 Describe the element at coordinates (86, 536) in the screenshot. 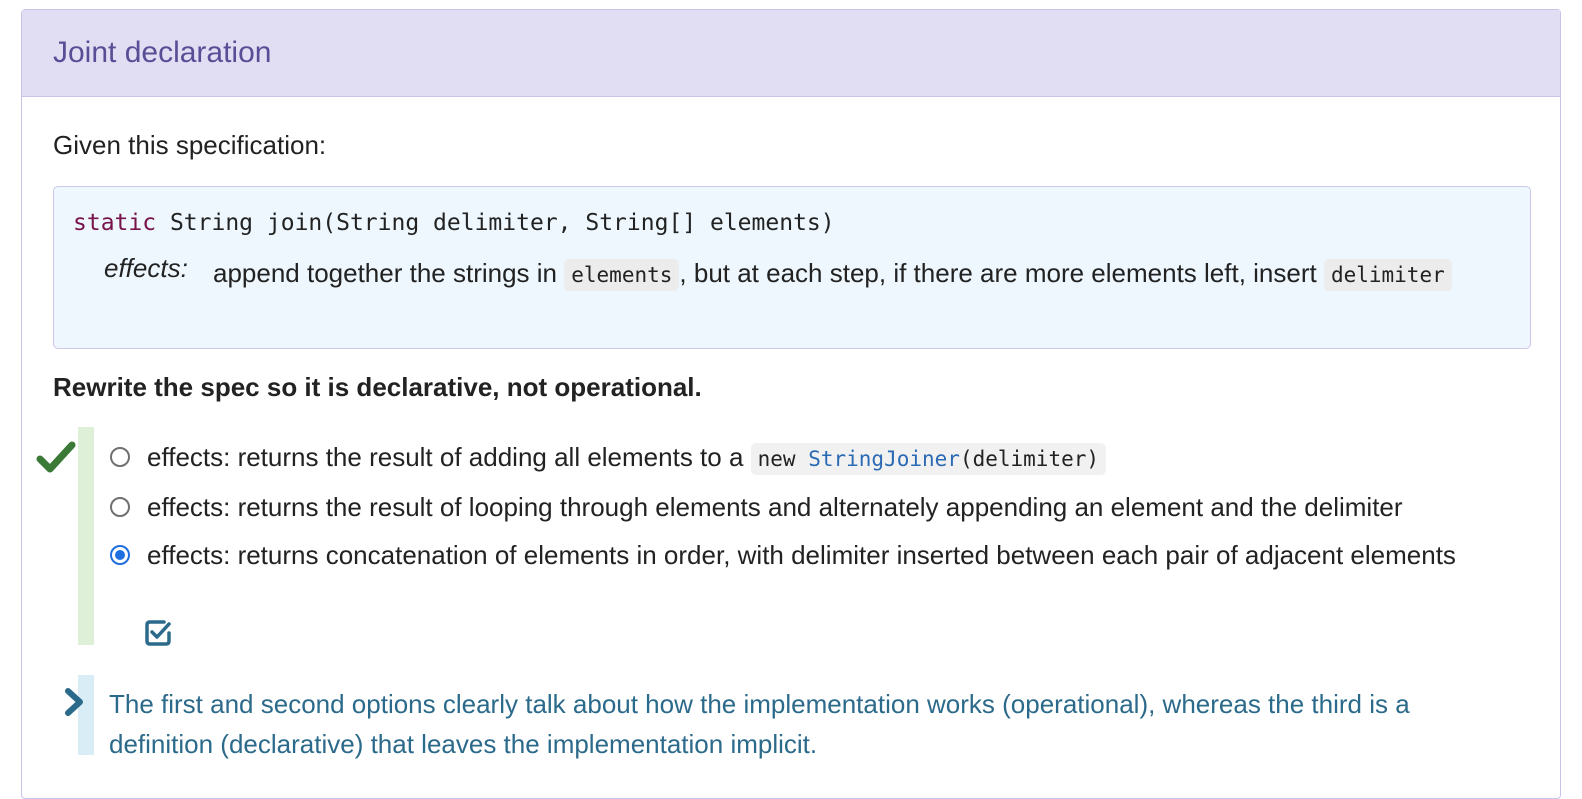

I see `correct-answer-bar` at that location.